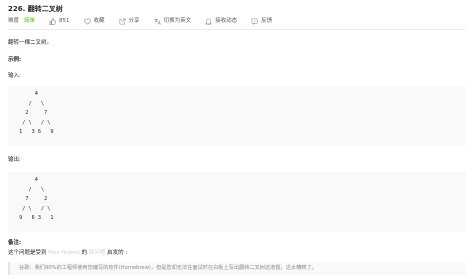 The height and width of the screenshot is (279, 474). What do you see at coordinates (122, 21) in the screenshot?
I see `share-icon` at bounding box center [122, 21].